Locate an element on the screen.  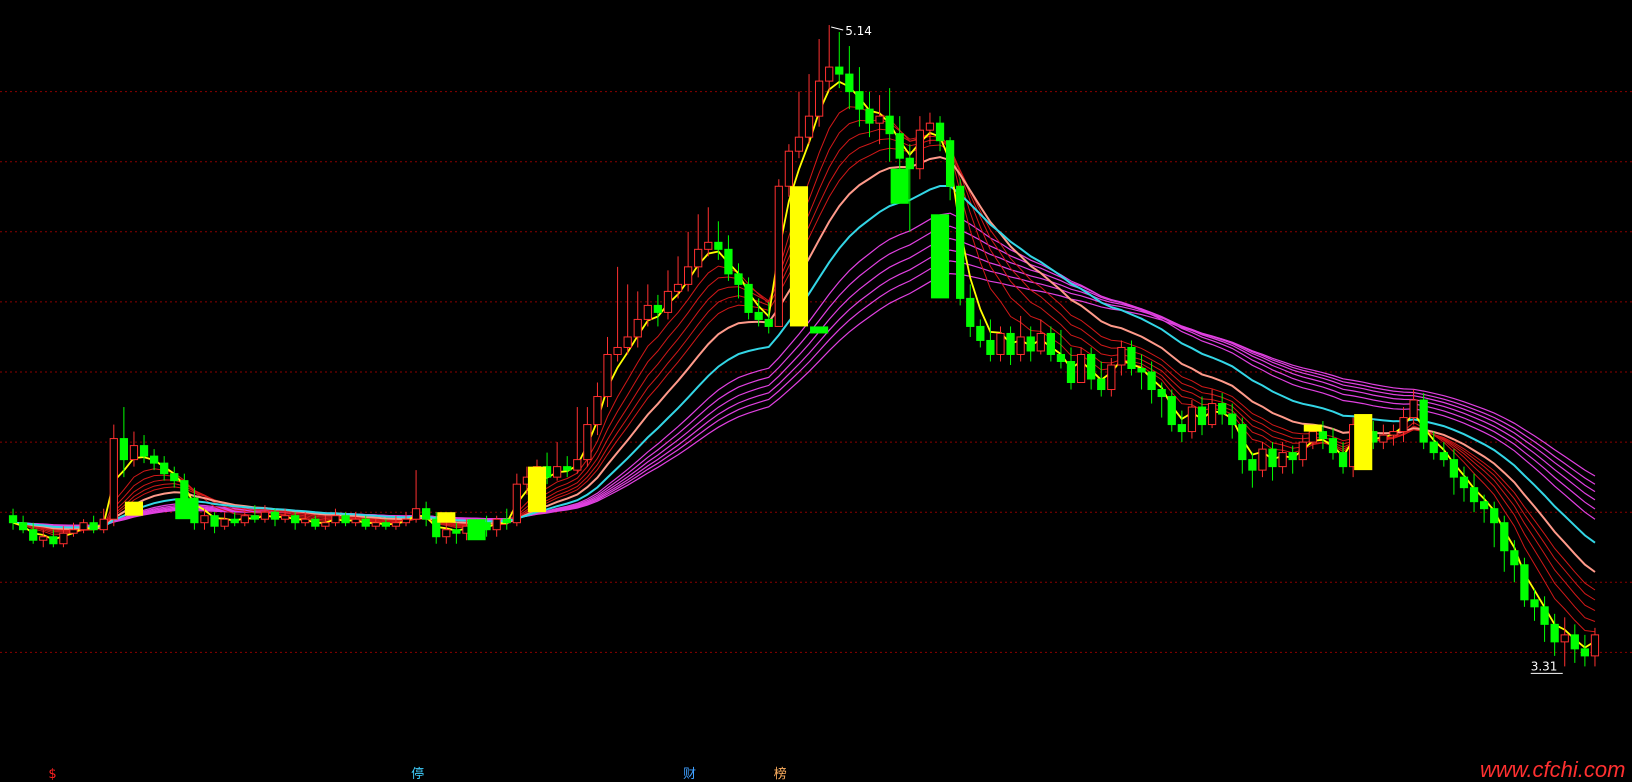
event-markers: $ 停 财 榜 is located at coordinates (417, 774).